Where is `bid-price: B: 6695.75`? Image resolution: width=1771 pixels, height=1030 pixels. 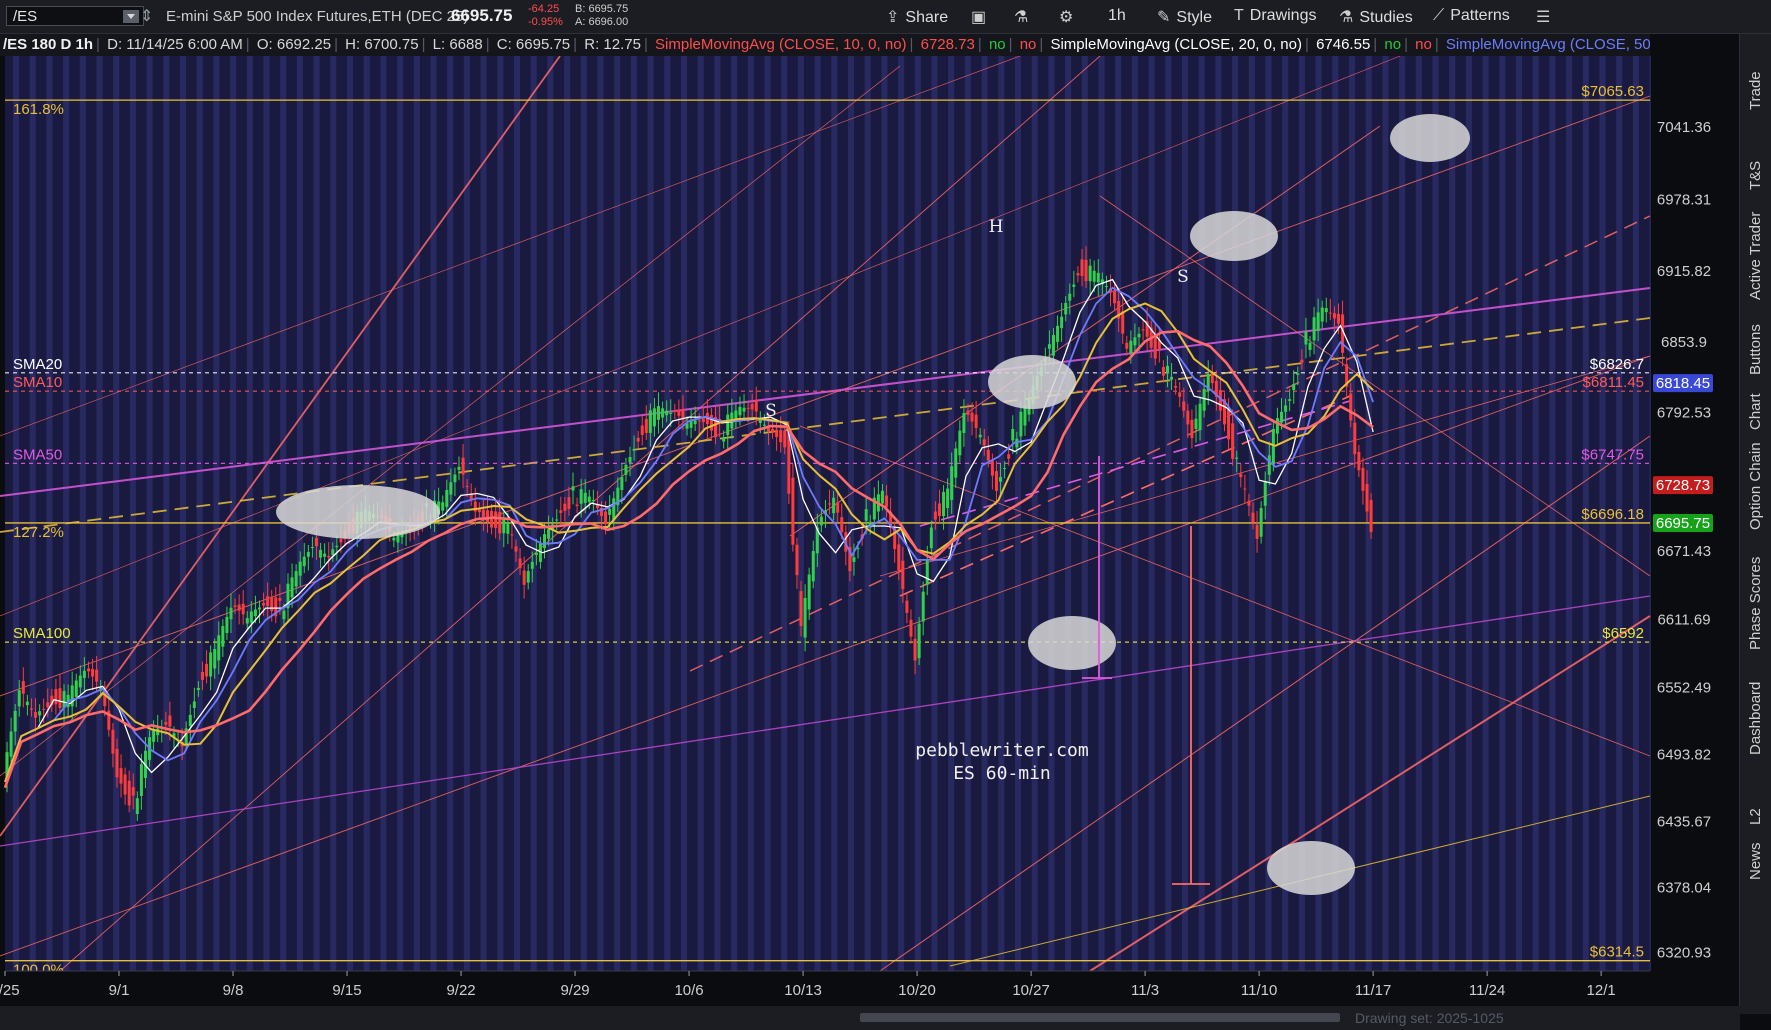
bid-price: B: 6695.75 is located at coordinates (602, 9).